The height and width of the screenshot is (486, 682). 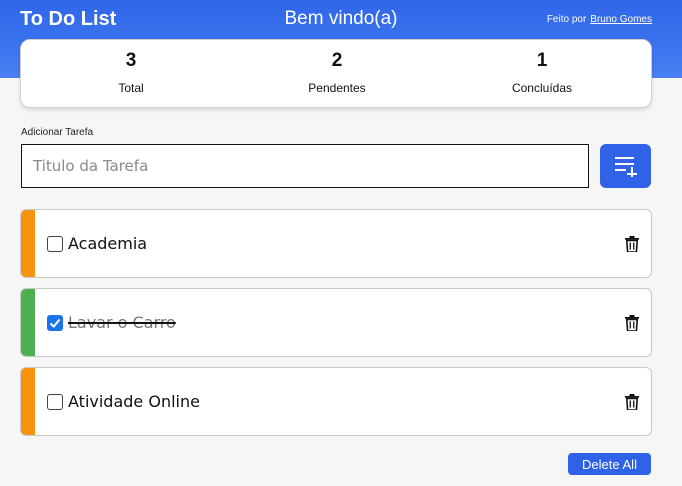 What do you see at coordinates (57, 132) in the screenshot?
I see `add-task-label: Adicionar Tarefa` at bounding box center [57, 132].